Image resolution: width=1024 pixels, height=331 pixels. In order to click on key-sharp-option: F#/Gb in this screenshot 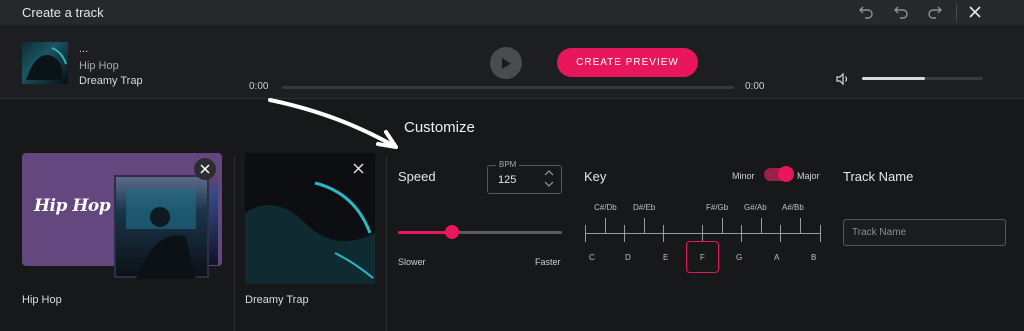, I will do `click(717, 207)`.